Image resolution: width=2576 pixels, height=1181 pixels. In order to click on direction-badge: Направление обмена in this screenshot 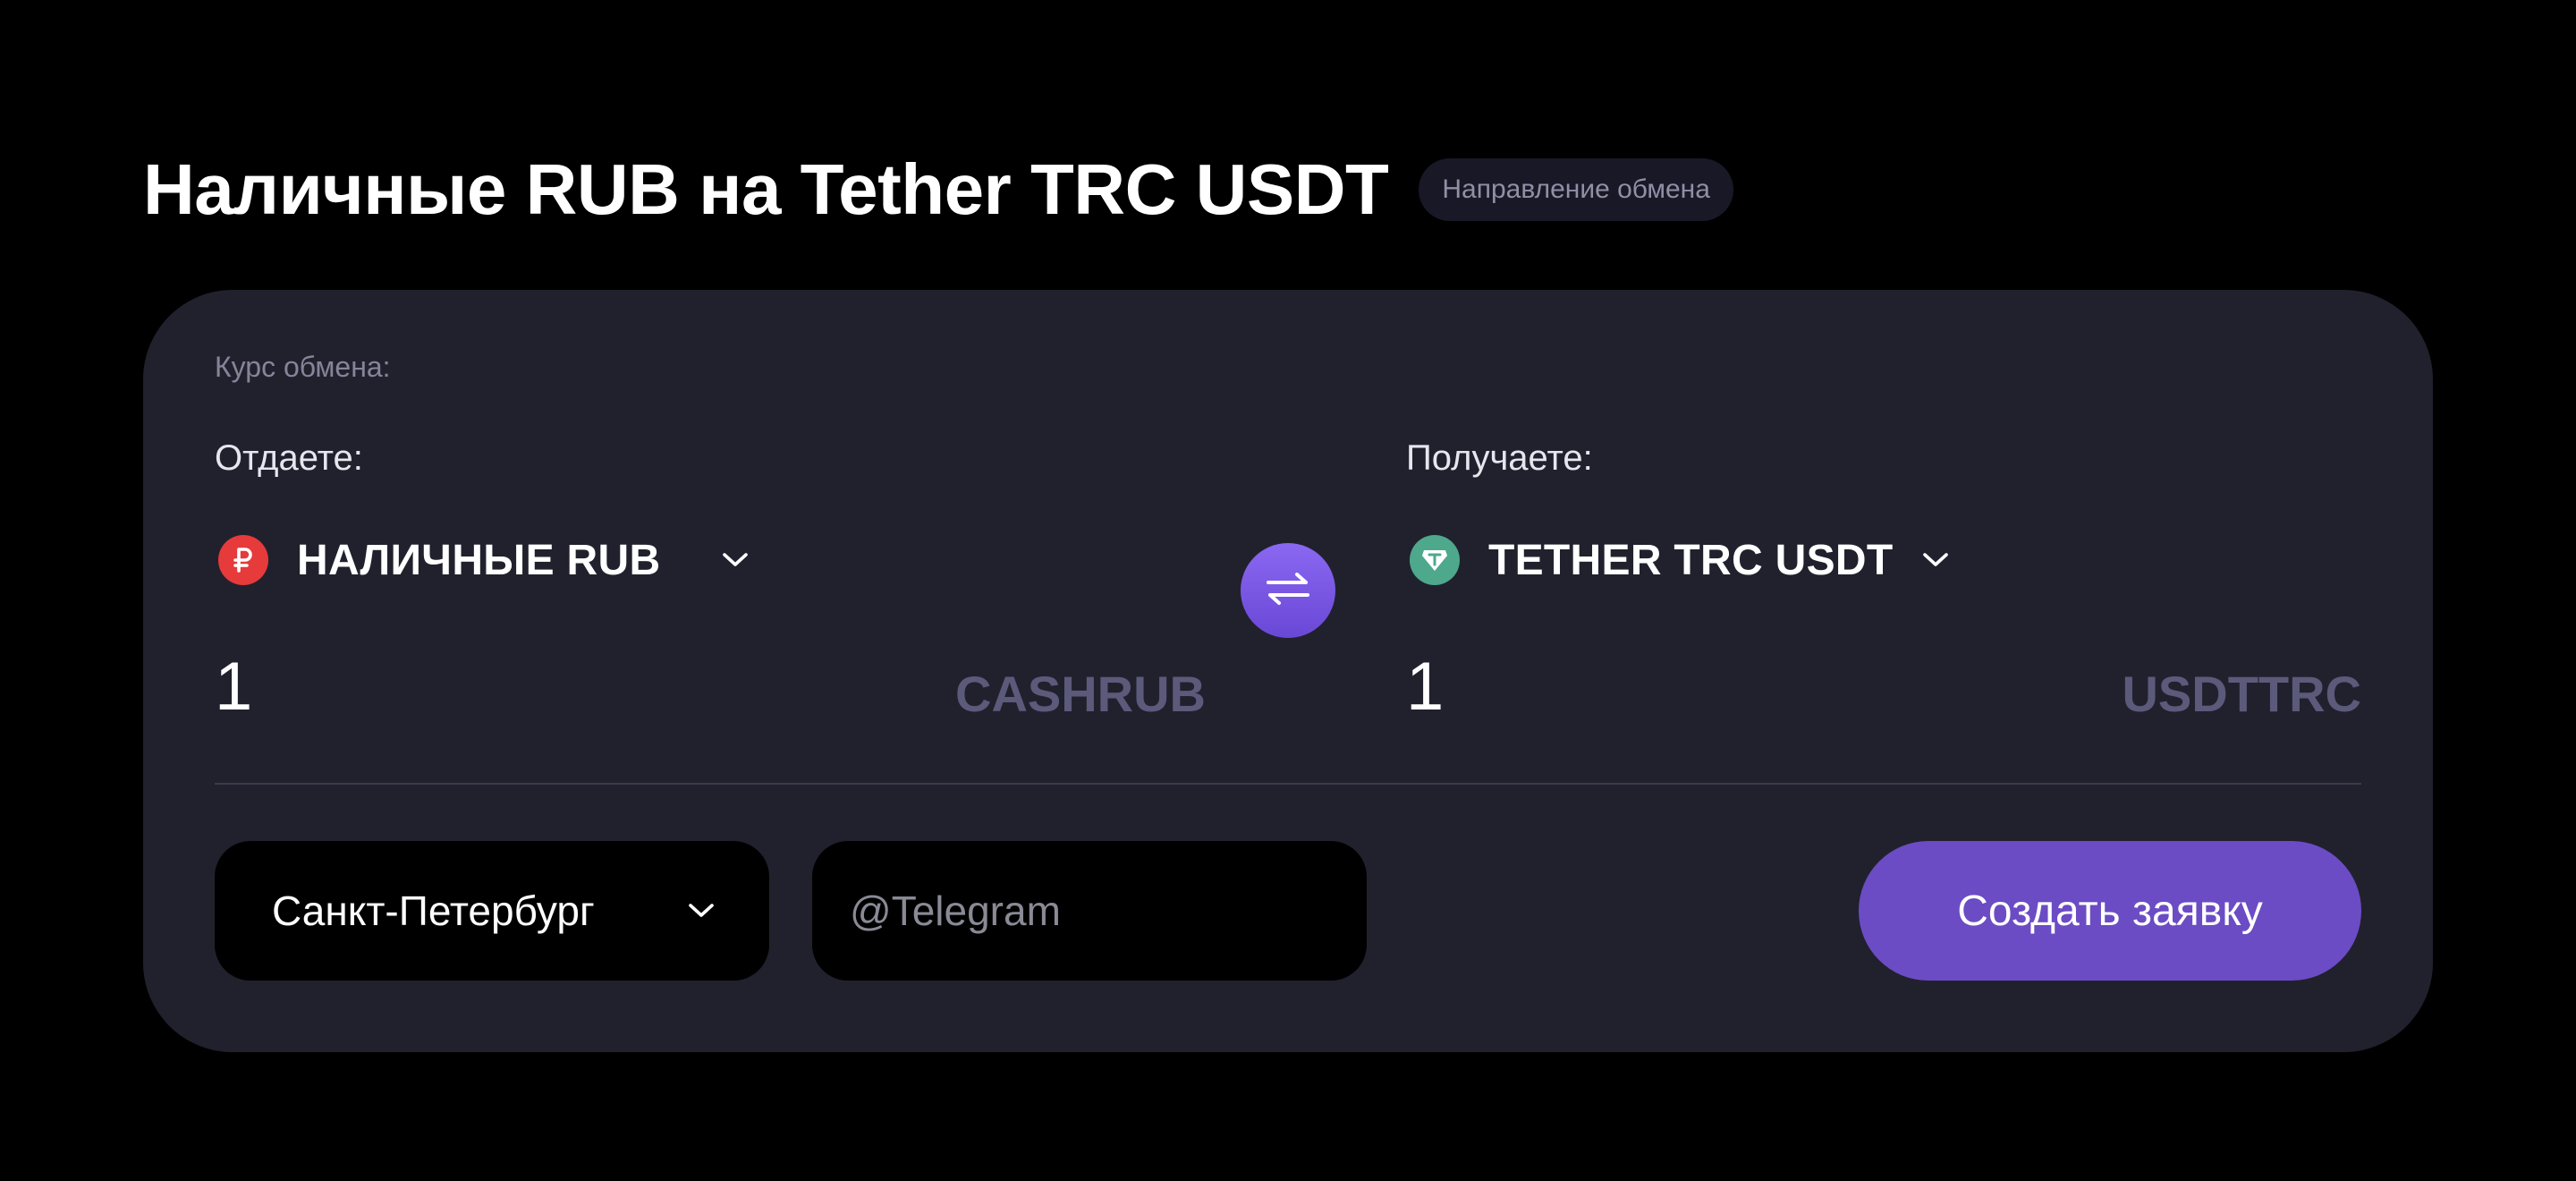, I will do `click(1576, 189)`.